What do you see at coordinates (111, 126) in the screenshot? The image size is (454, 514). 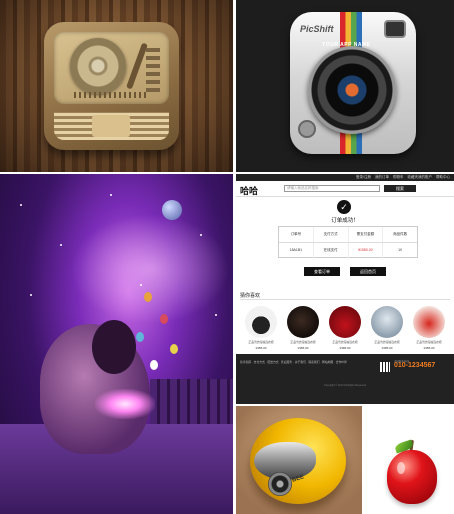 I see `speaker-grill` at bounding box center [111, 126].